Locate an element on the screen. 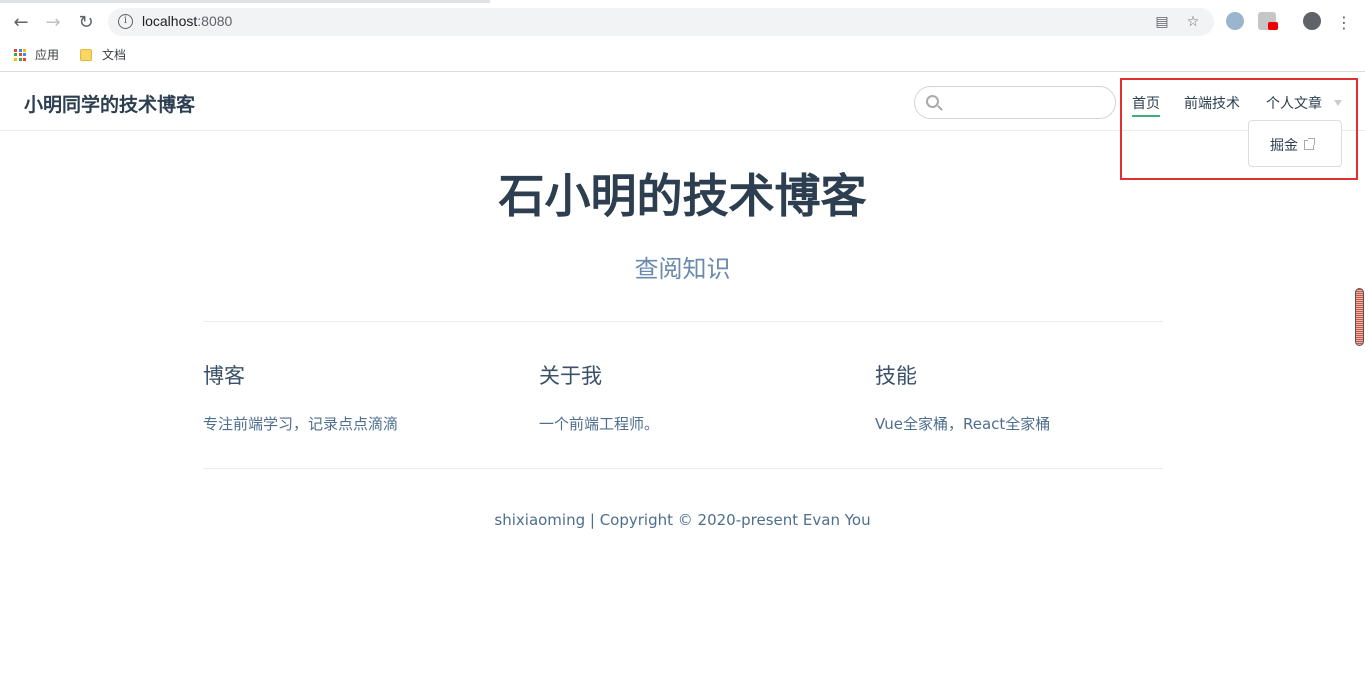 The height and width of the screenshot is (698, 1365). url-text: localhost:8080 is located at coordinates (187, 21).